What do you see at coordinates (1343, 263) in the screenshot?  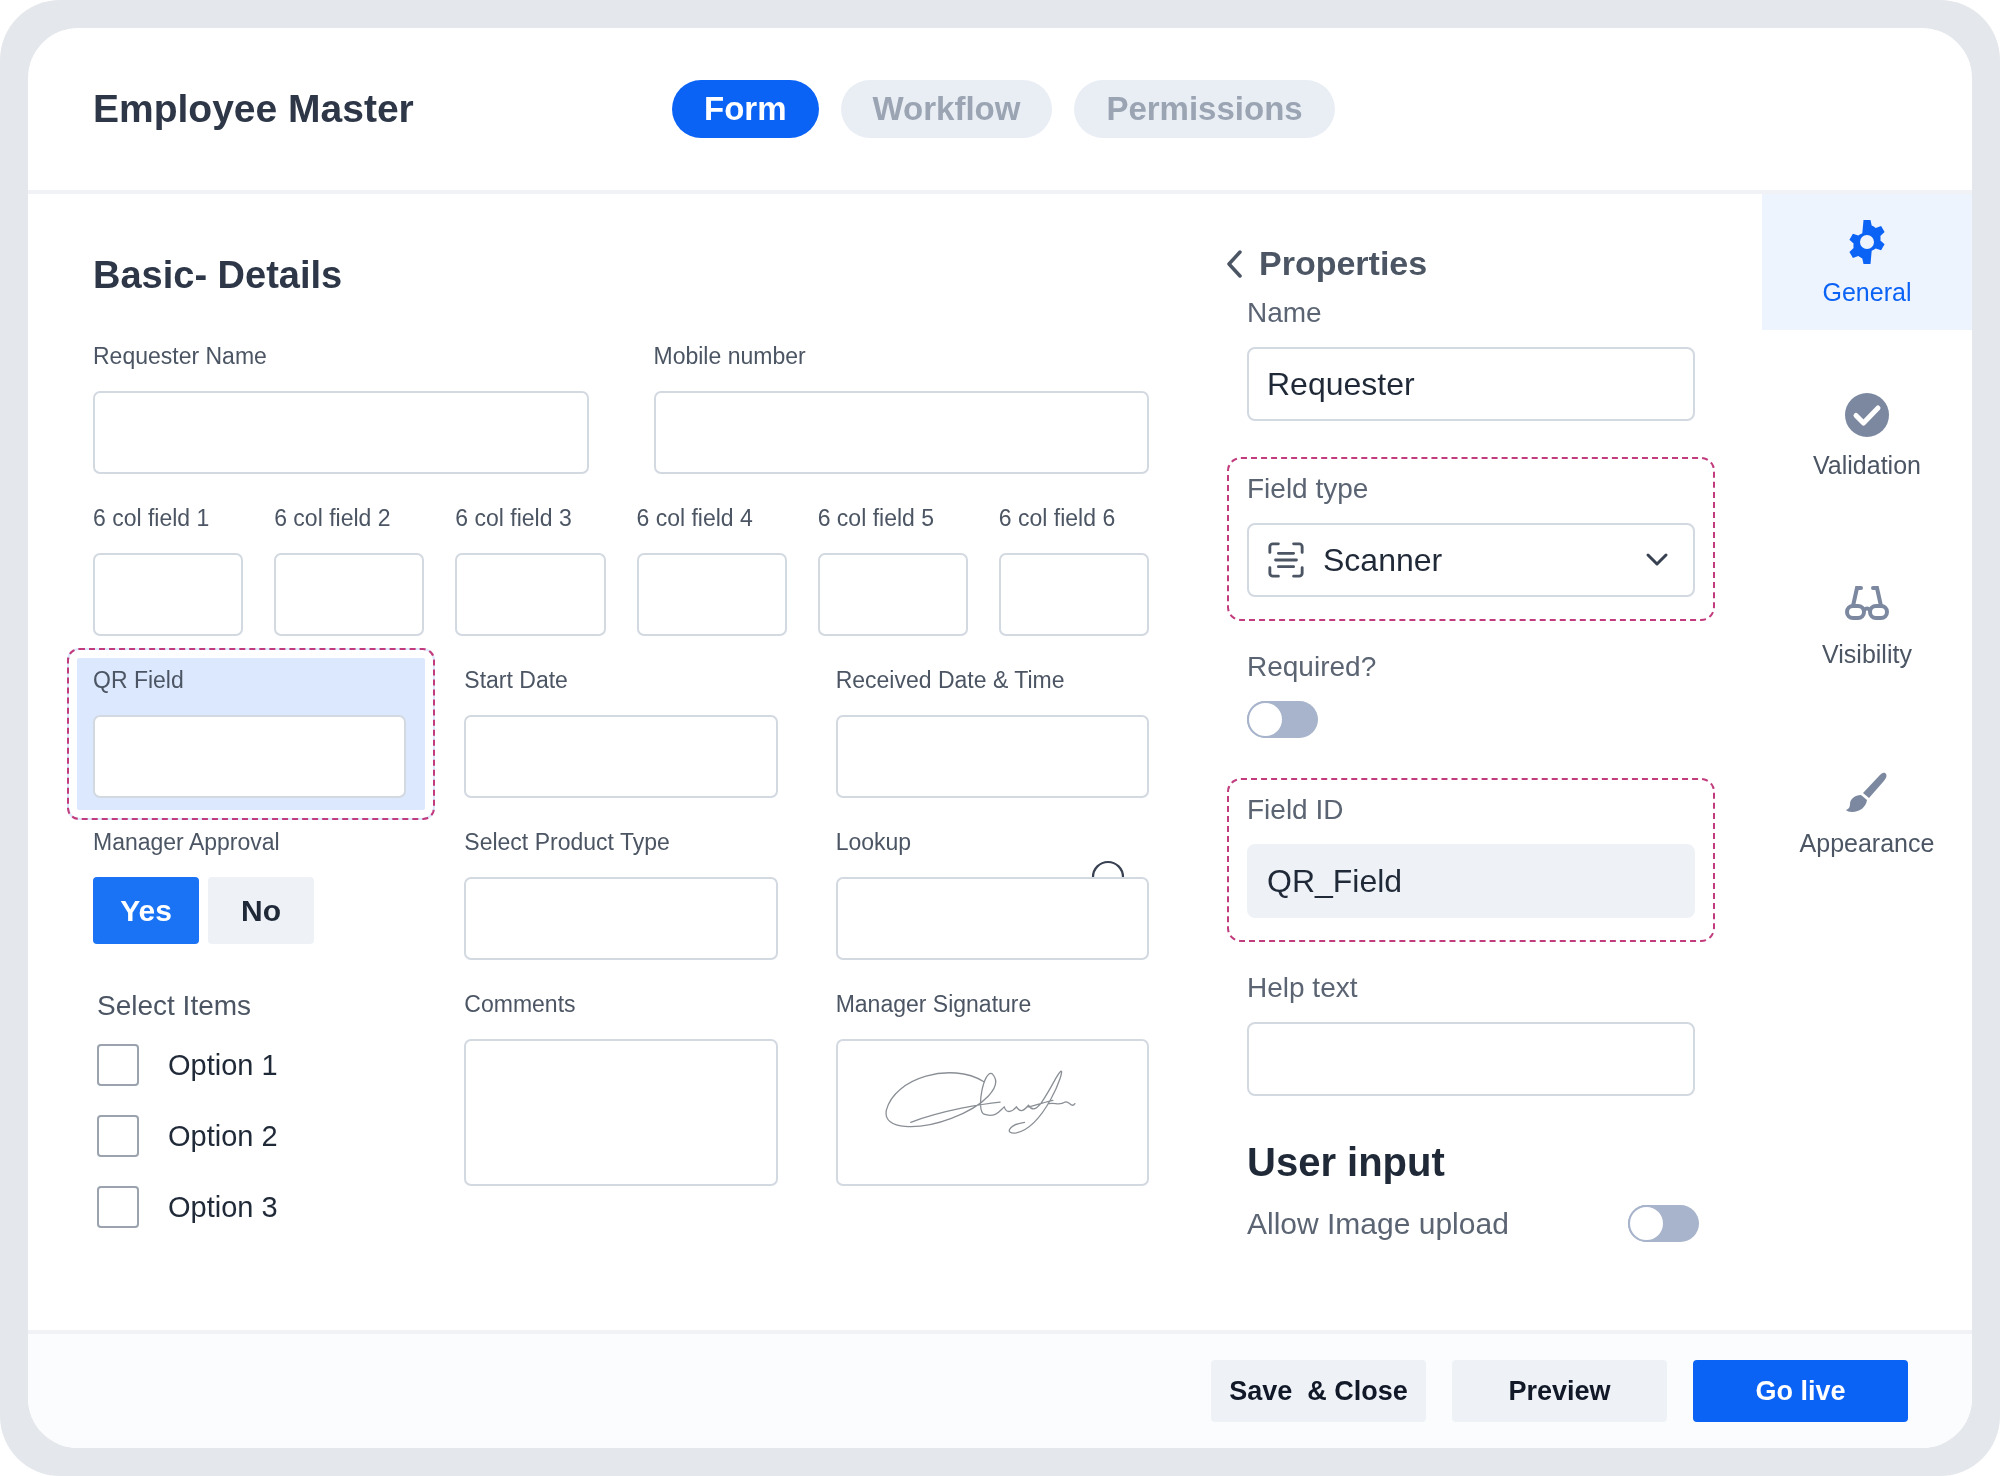 I see `panel-title: Properties` at bounding box center [1343, 263].